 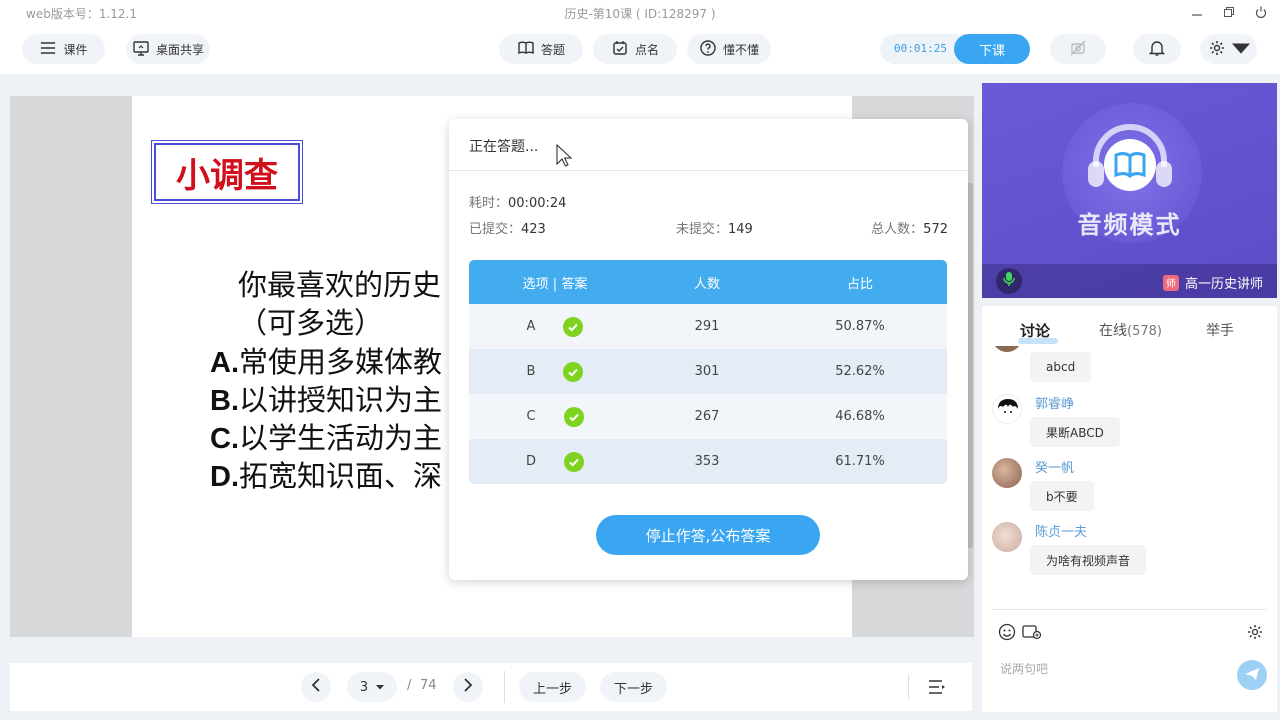 What do you see at coordinates (326, 400) in the screenshot?
I see `option-b: B.以讲授知识为主` at bounding box center [326, 400].